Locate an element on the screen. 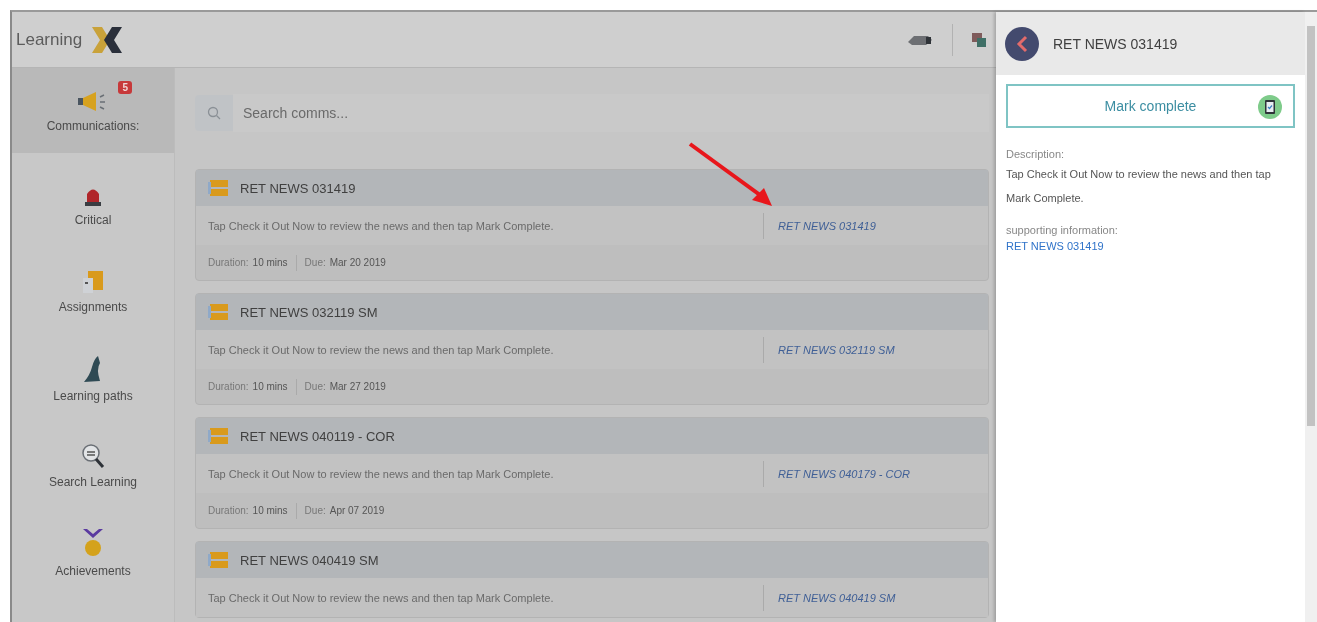  comm-card: RET NEWS 040119 - COR Tap Check it Out Now to review the news and then tap Mark Complete. RET NEWS 040179 - COR Duration: 10 mins Due: Apr 07 2019 is located at coordinates (592, 473).